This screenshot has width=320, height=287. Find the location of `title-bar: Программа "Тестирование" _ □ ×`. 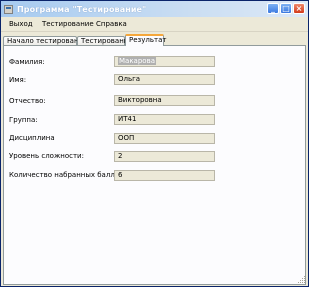

title-bar: Программа "Тестирование" _ □ × is located at coordinates (154, 9).